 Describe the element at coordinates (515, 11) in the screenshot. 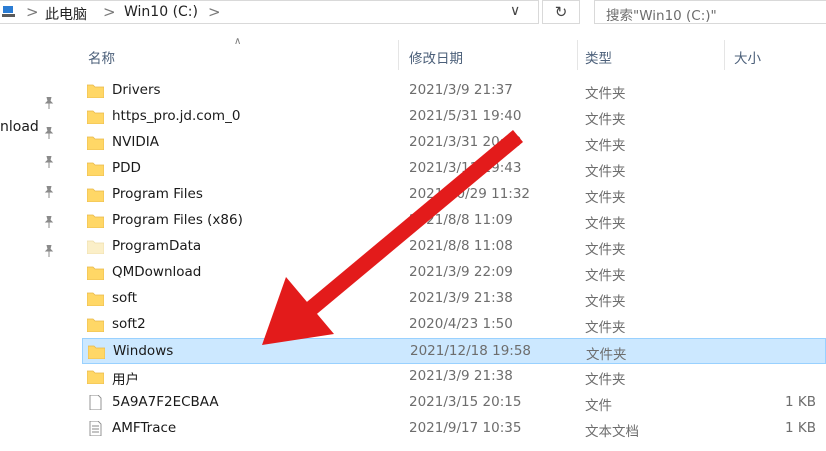

I see `address-dropdown-icon: ∨` at that location.